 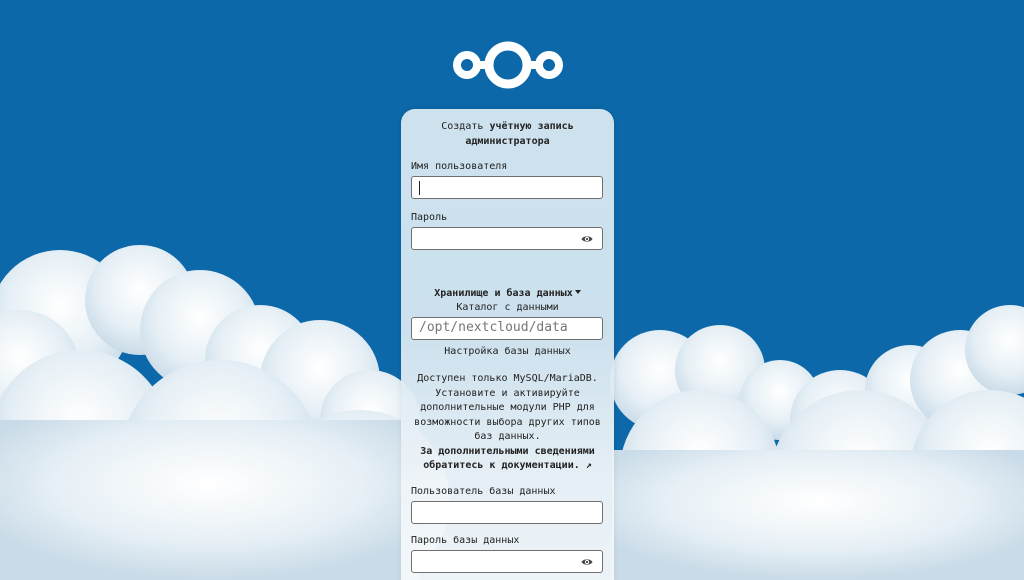 I want to click on data-dir-label: Каталог с данными, so click(x=507, y=307).